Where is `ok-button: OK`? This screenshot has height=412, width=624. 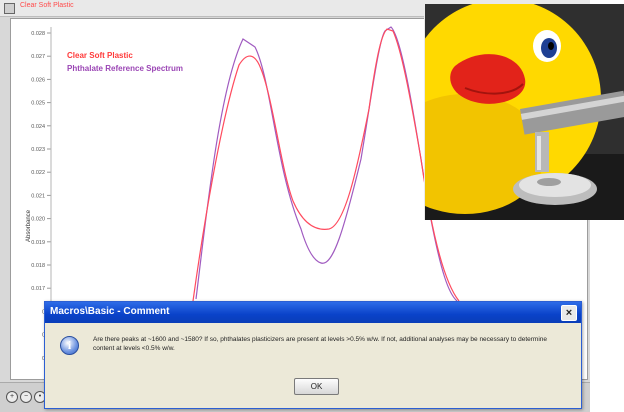
ok-button: OK is located at coordinates (316, 386).